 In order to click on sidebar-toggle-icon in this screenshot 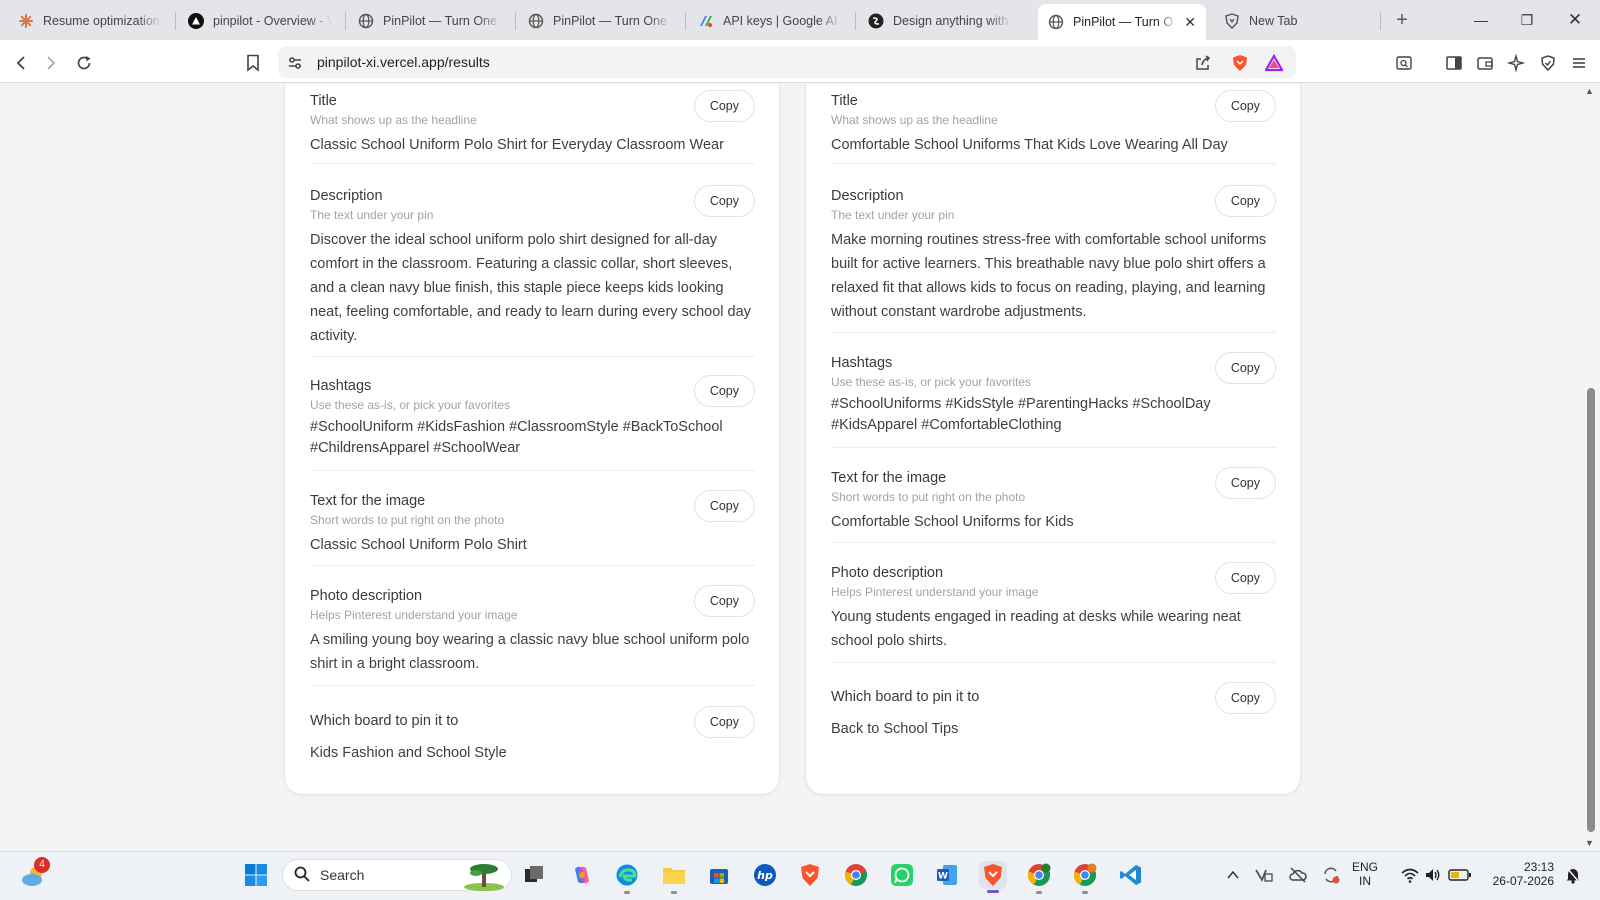, I will do `click(1454, 63)`.